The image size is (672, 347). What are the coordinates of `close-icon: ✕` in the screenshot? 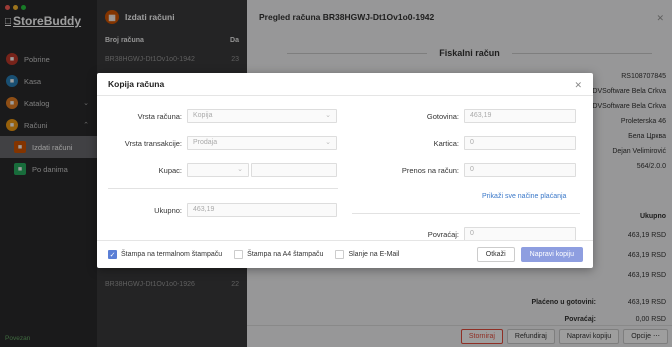 It's located at (578, 85).